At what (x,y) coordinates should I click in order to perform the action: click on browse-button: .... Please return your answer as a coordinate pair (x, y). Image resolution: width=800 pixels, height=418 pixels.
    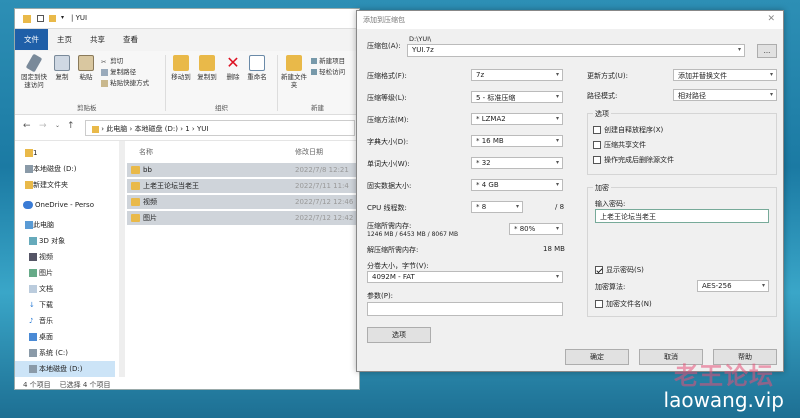
    Looking at the image, I should click on (767, 51).